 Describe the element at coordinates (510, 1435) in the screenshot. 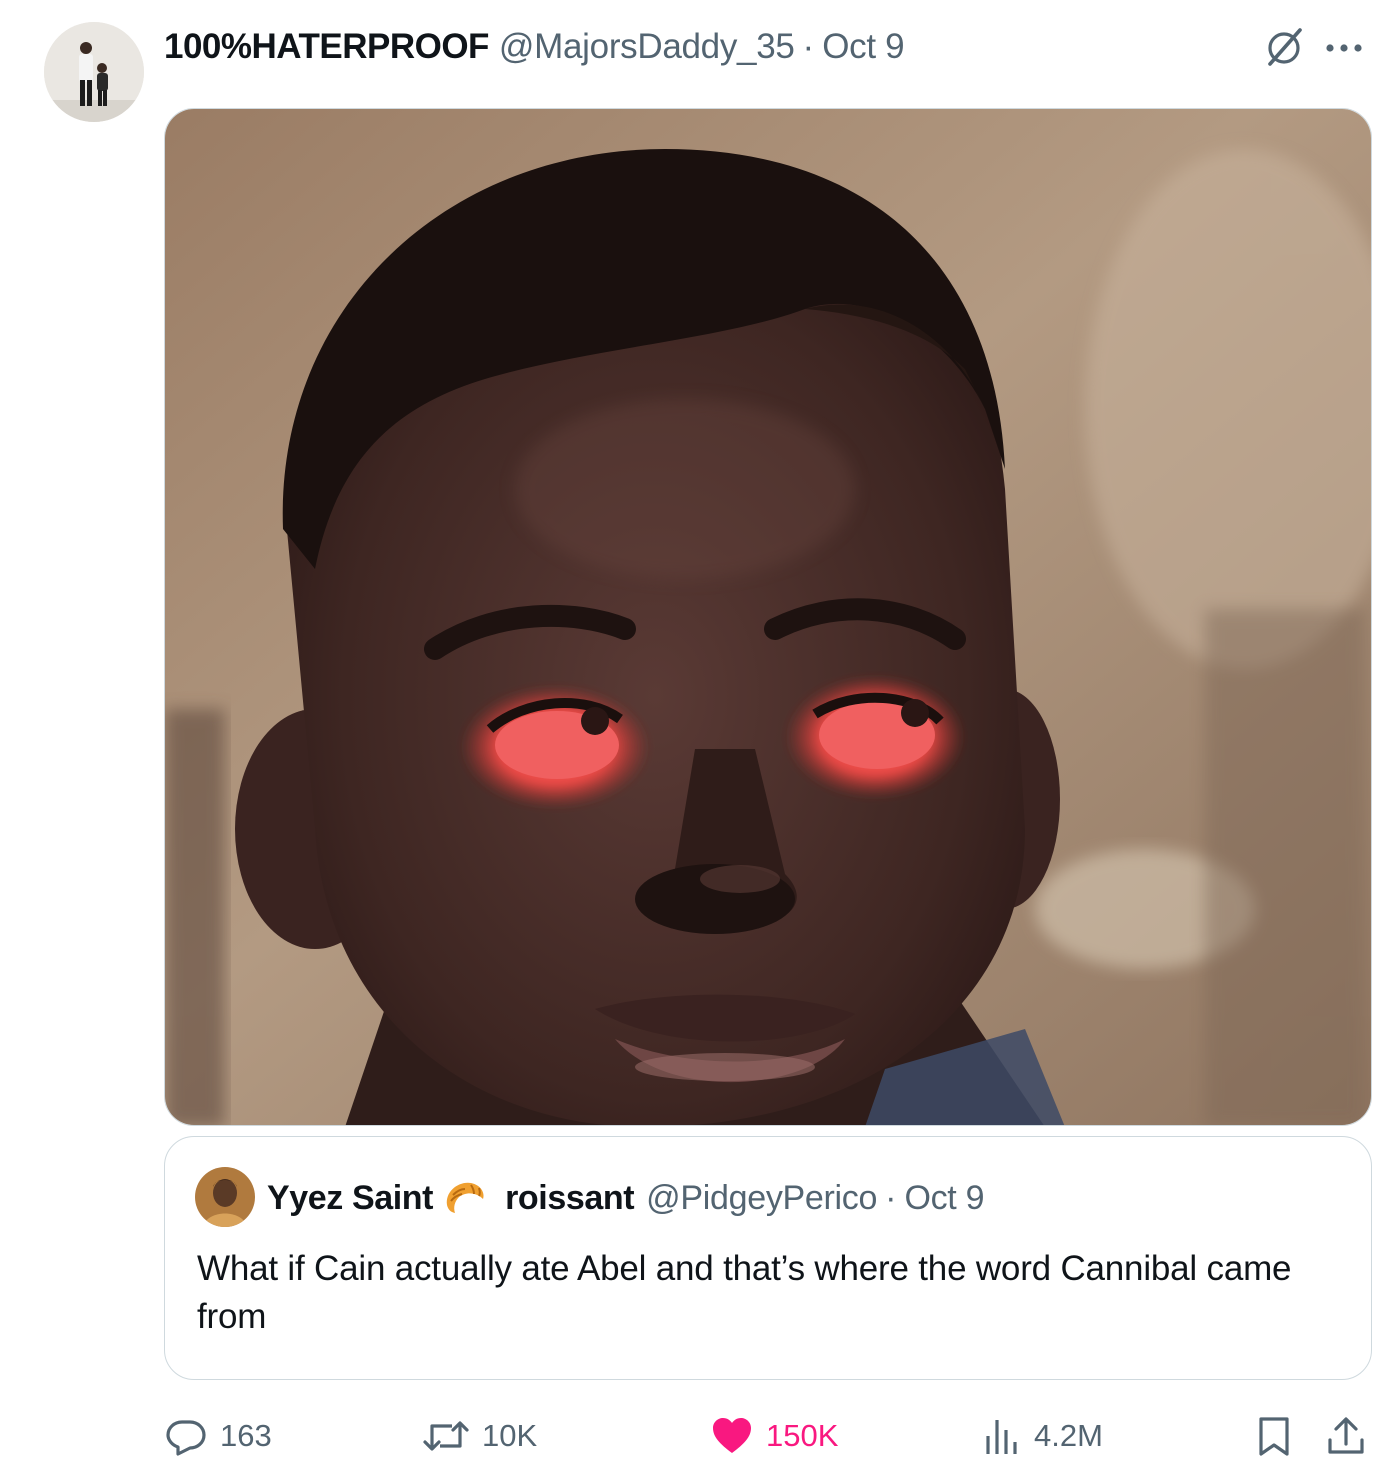

I see `repost-count: 10K` at that location.